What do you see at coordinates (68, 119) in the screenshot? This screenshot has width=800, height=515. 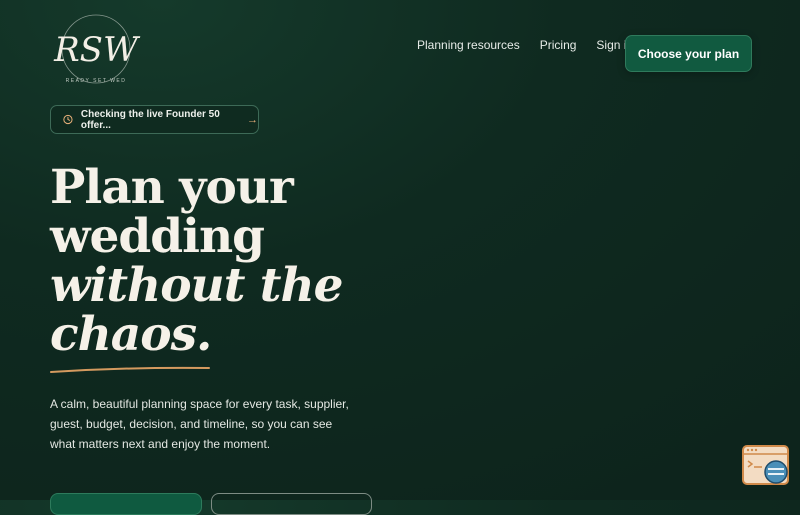 I see `clock-icon` at bounding box center [68, 119].